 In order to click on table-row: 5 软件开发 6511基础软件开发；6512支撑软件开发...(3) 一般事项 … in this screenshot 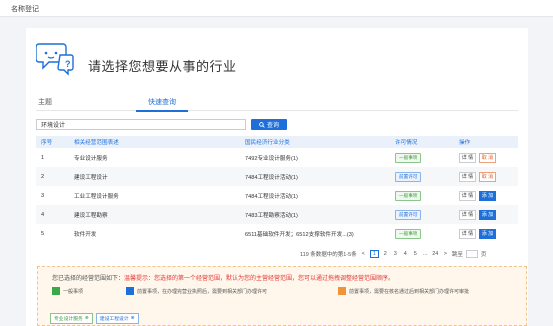, I will do `click(277, 233)`.